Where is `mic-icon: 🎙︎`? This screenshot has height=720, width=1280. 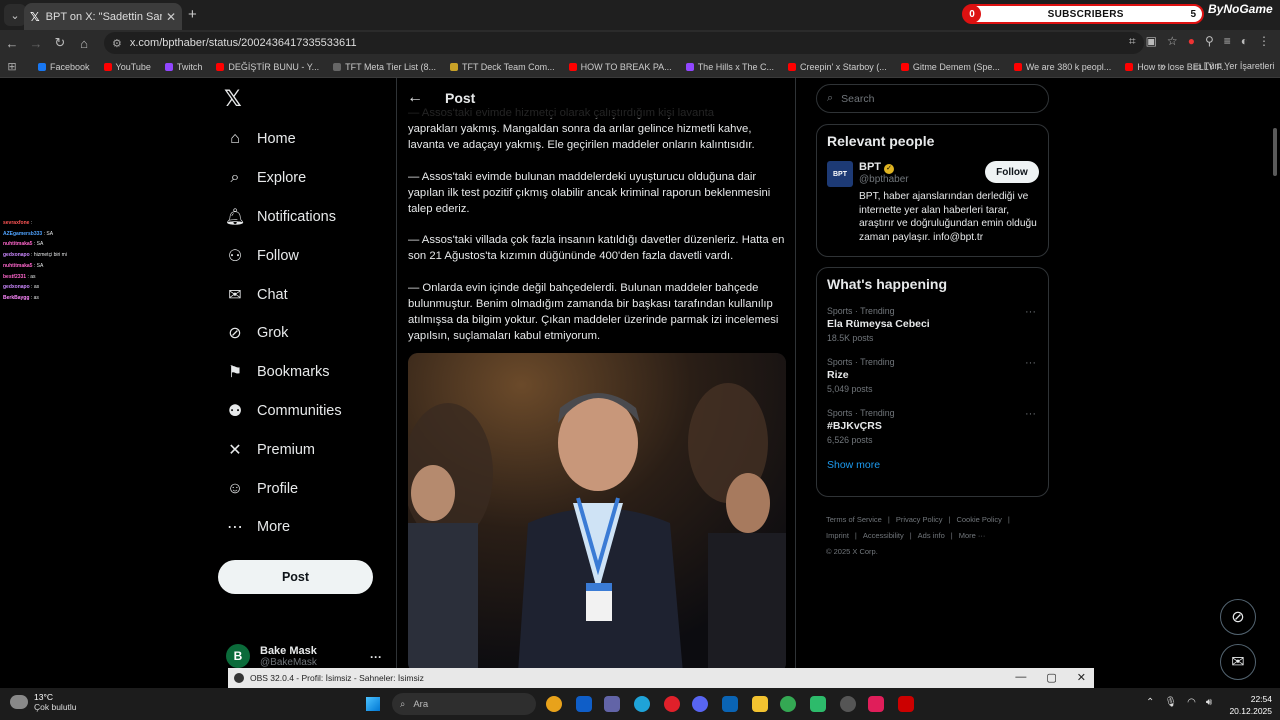 mic-icon: 🎙︎ is located at coordinates (1170, 702).